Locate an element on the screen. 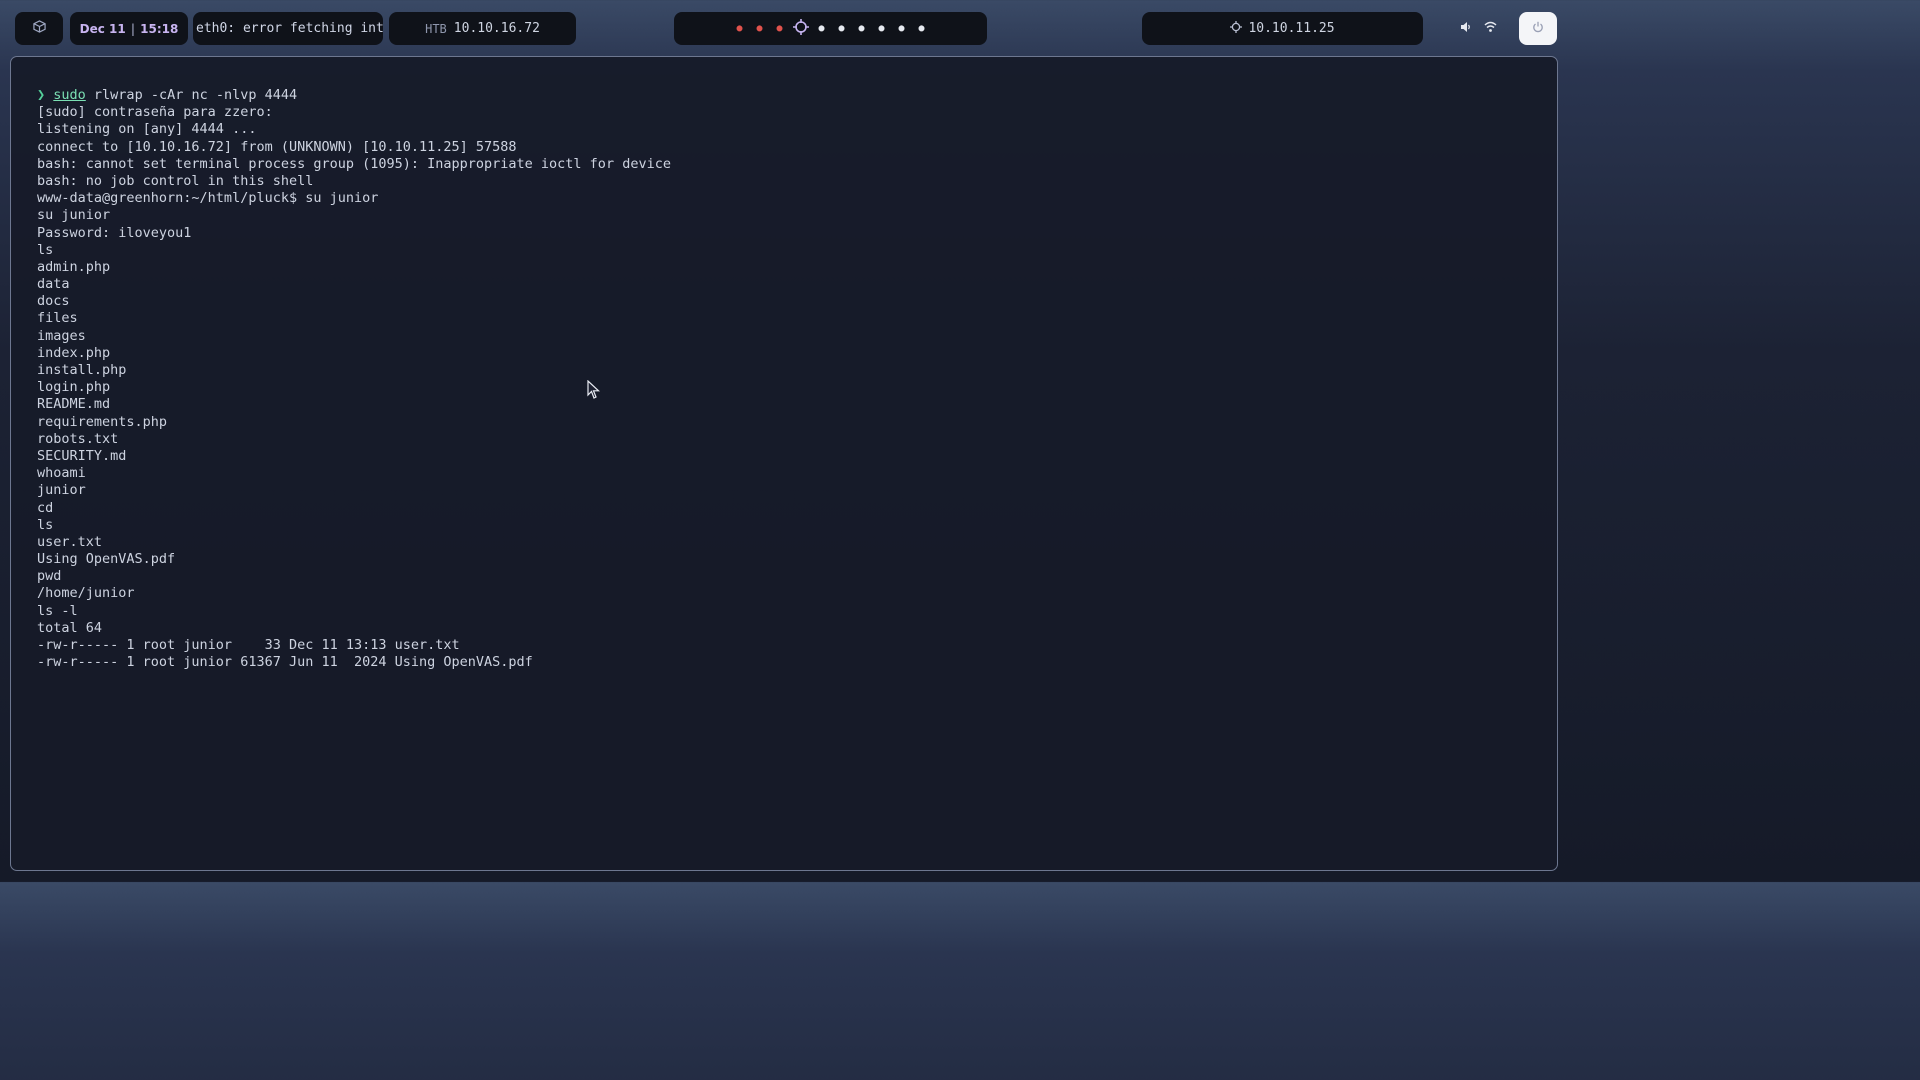  terminal-line: Password: iloveyou1 is located at coordinates (114, 232).